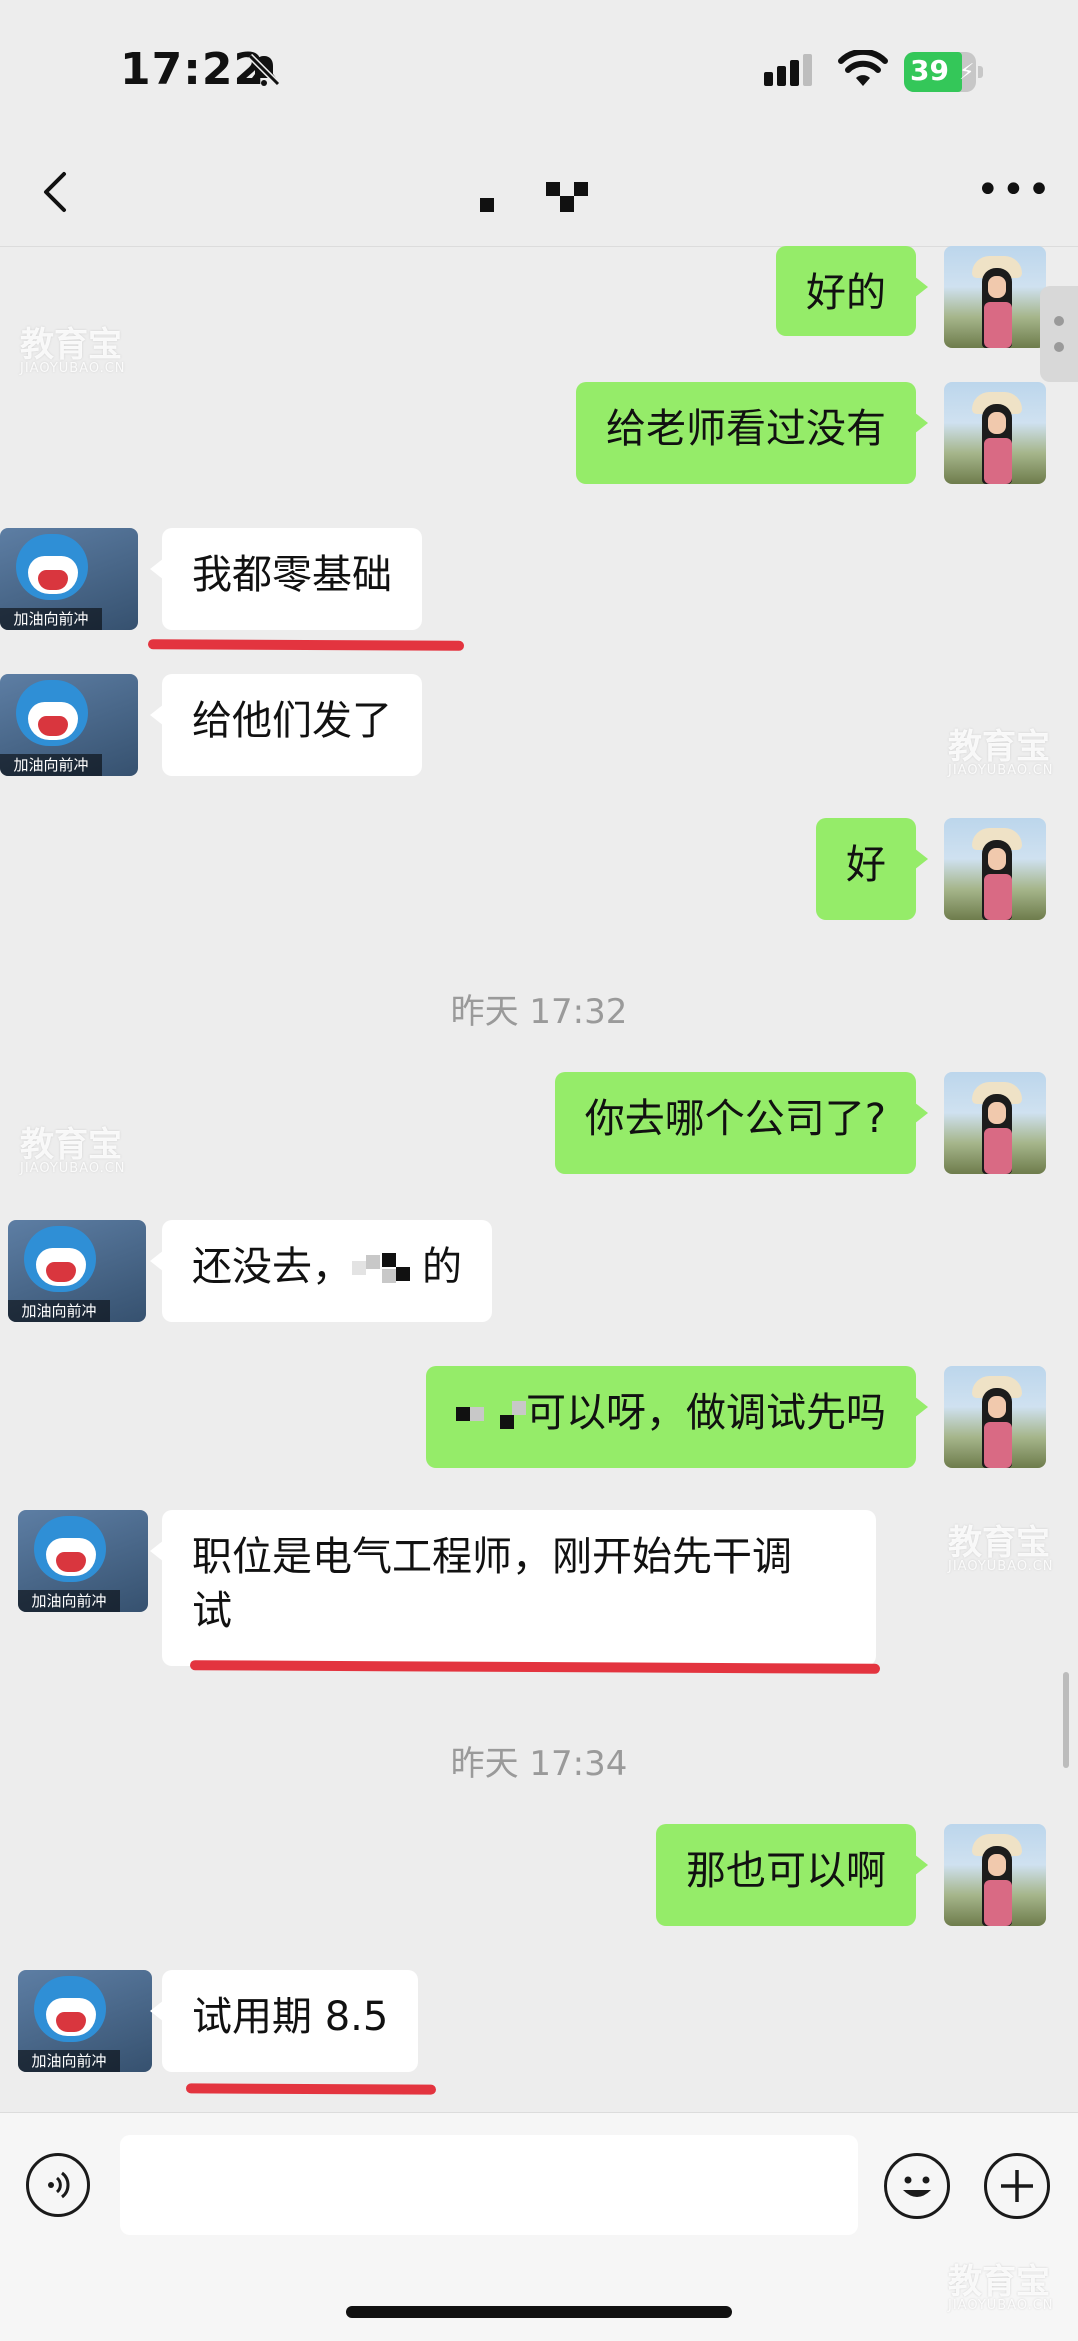 The height and width of the screenshot is (2341, 1078). I want to click on emoji-icon, so click(917, 2186).